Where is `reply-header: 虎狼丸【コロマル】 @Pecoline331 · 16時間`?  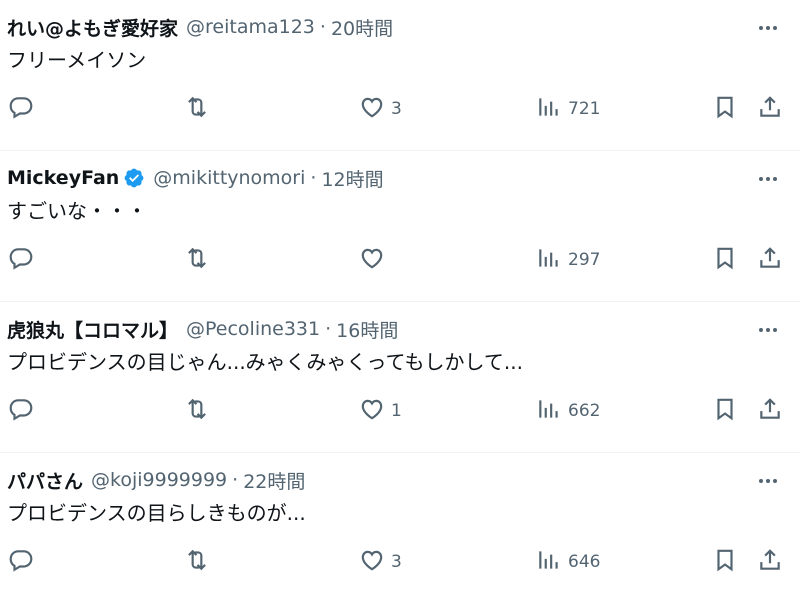
reply-header: 虎狼丸【コロマル】 @Pecoline331 · 16時間 is located at coordinates (202, 329).